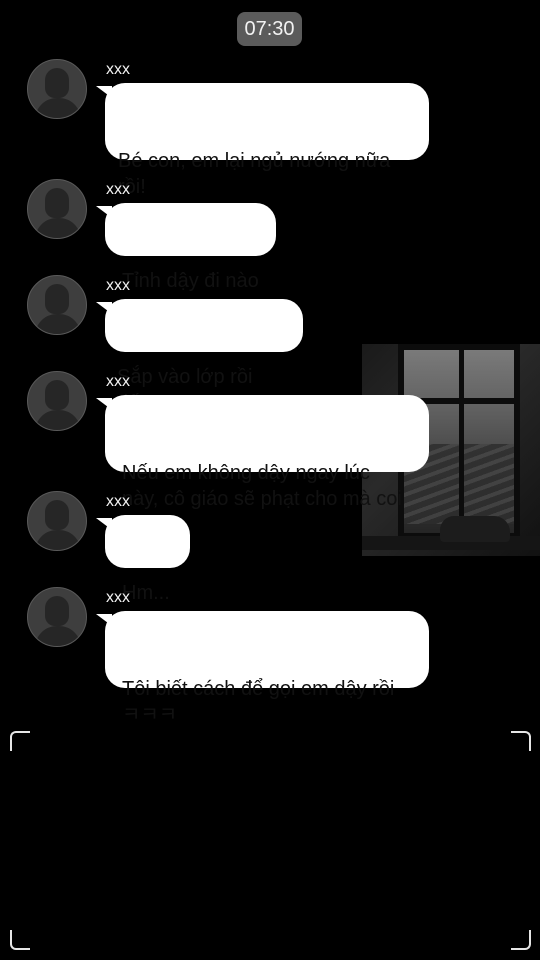 The image size is (540, 960). I want to click on message-bubble: Bé con, em lại ngủ nướng nữa rồi!, so click(262, 140).